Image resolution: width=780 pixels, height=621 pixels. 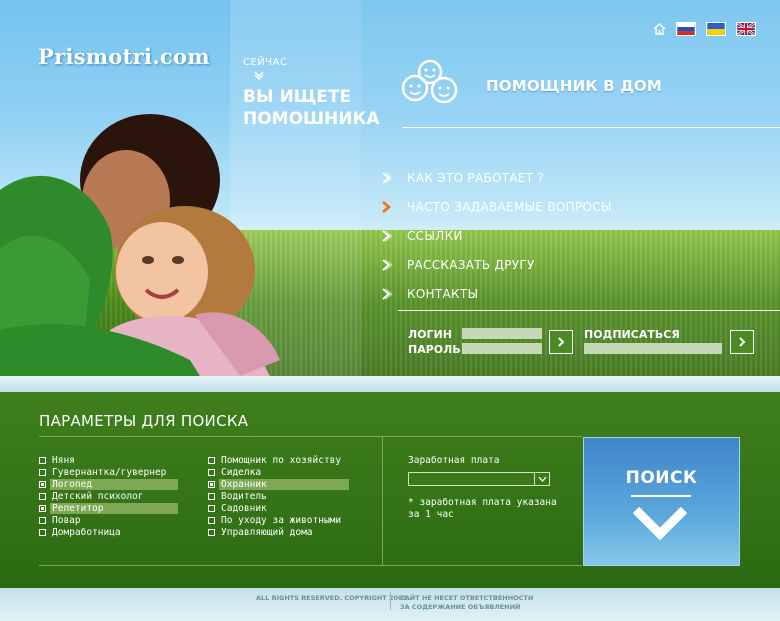 I want to click on nav-item-label: КАК ЭТО РАБОТАЕТ ?, so click(x=476, y=177).